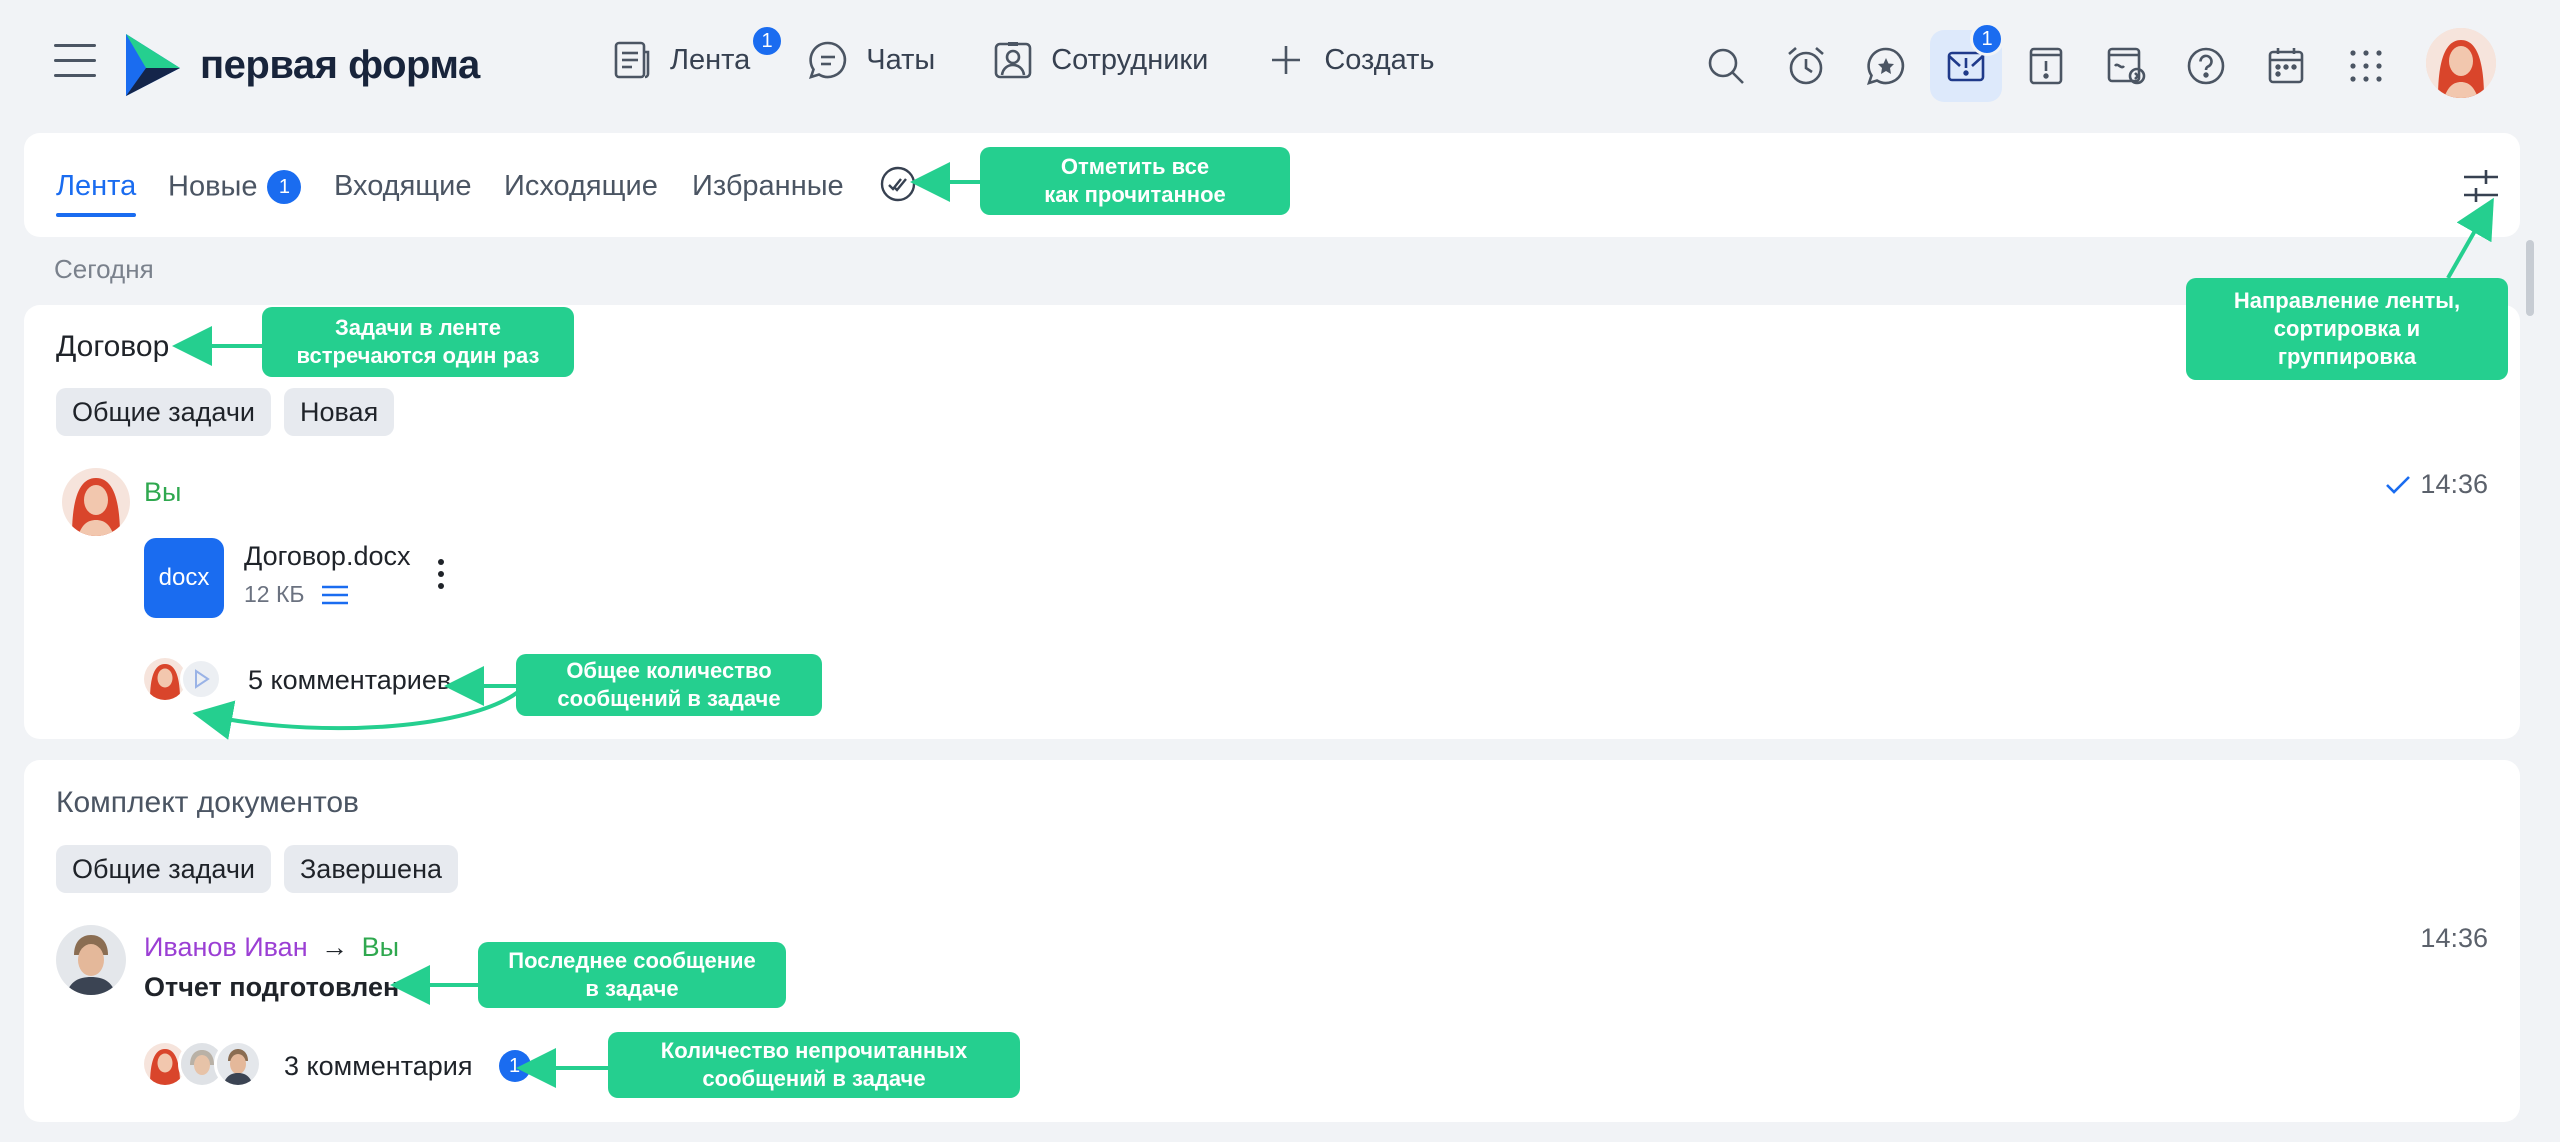  Describe the element at coordinates (828, 60) in the screenshot. I see `chat-icon` at that location.